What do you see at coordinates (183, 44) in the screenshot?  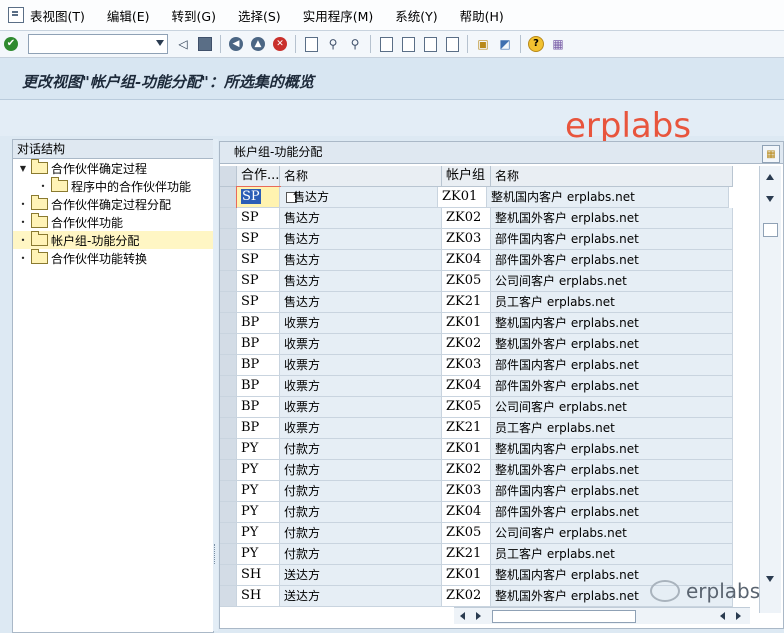 I see `back-triangle-button: ◁` at bounding box center [183, 44].